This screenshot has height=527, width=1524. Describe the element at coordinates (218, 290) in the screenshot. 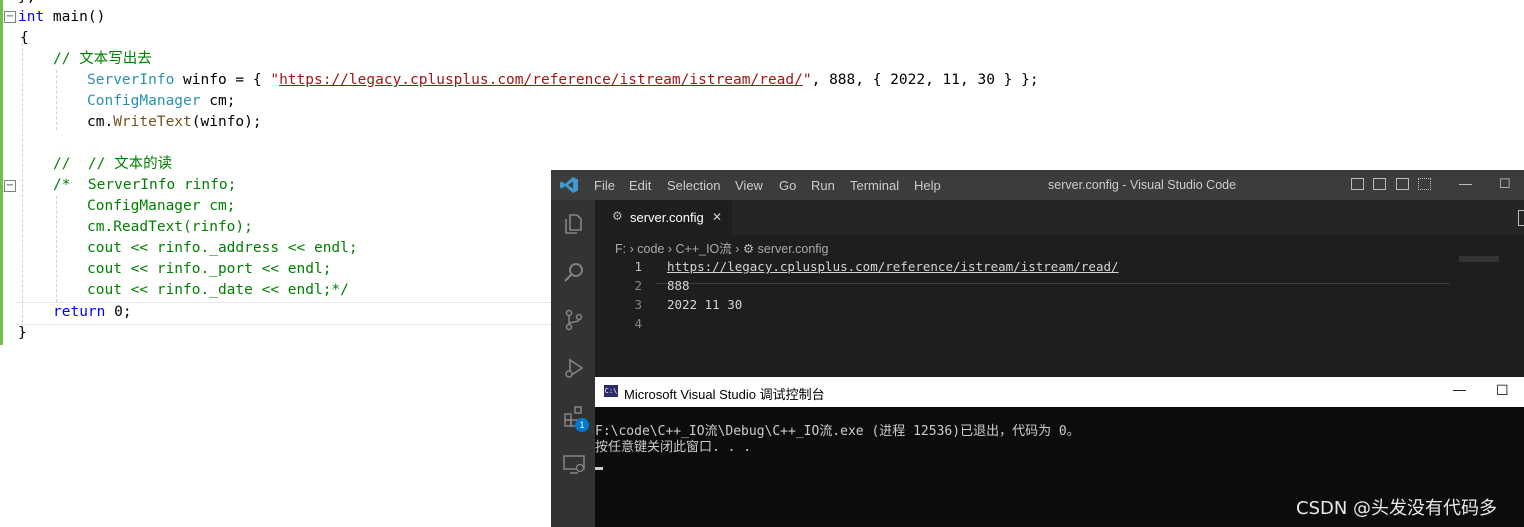

I see `code-line-14-comment: cout << rinfo._date << endl;*/` at that location.